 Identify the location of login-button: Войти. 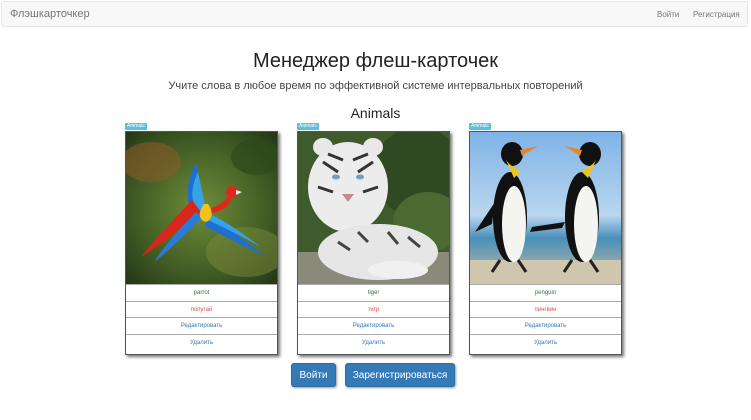
(313, 375).